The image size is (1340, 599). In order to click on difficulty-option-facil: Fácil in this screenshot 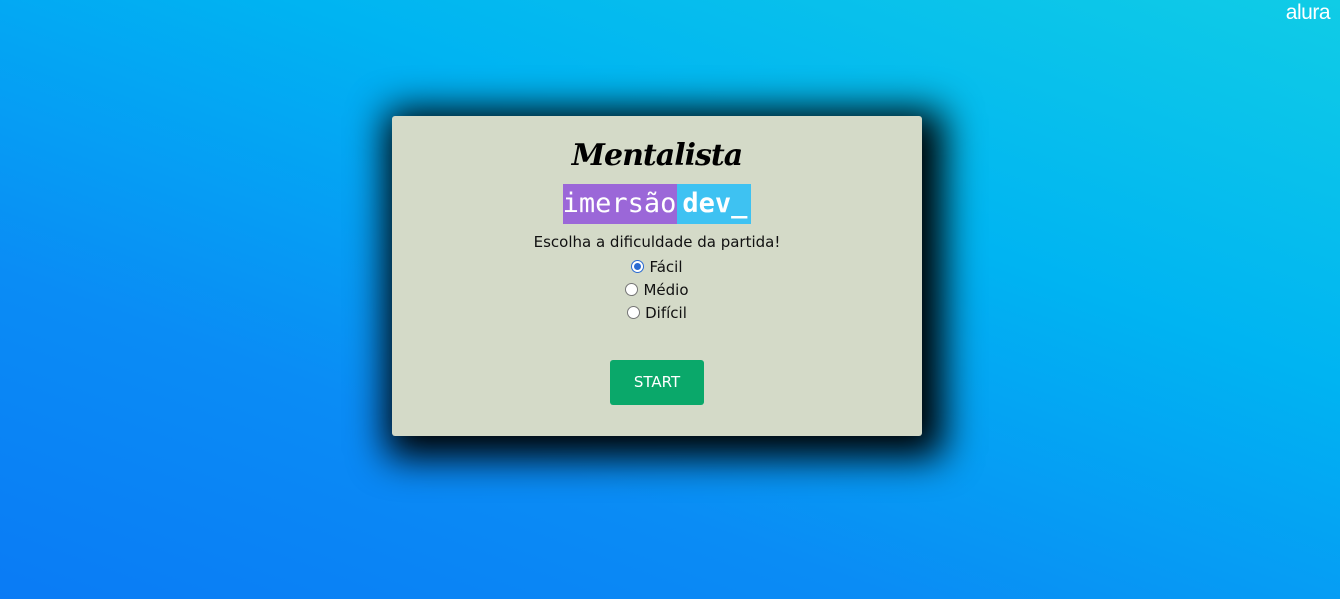, I will do `click(657, 266)`.